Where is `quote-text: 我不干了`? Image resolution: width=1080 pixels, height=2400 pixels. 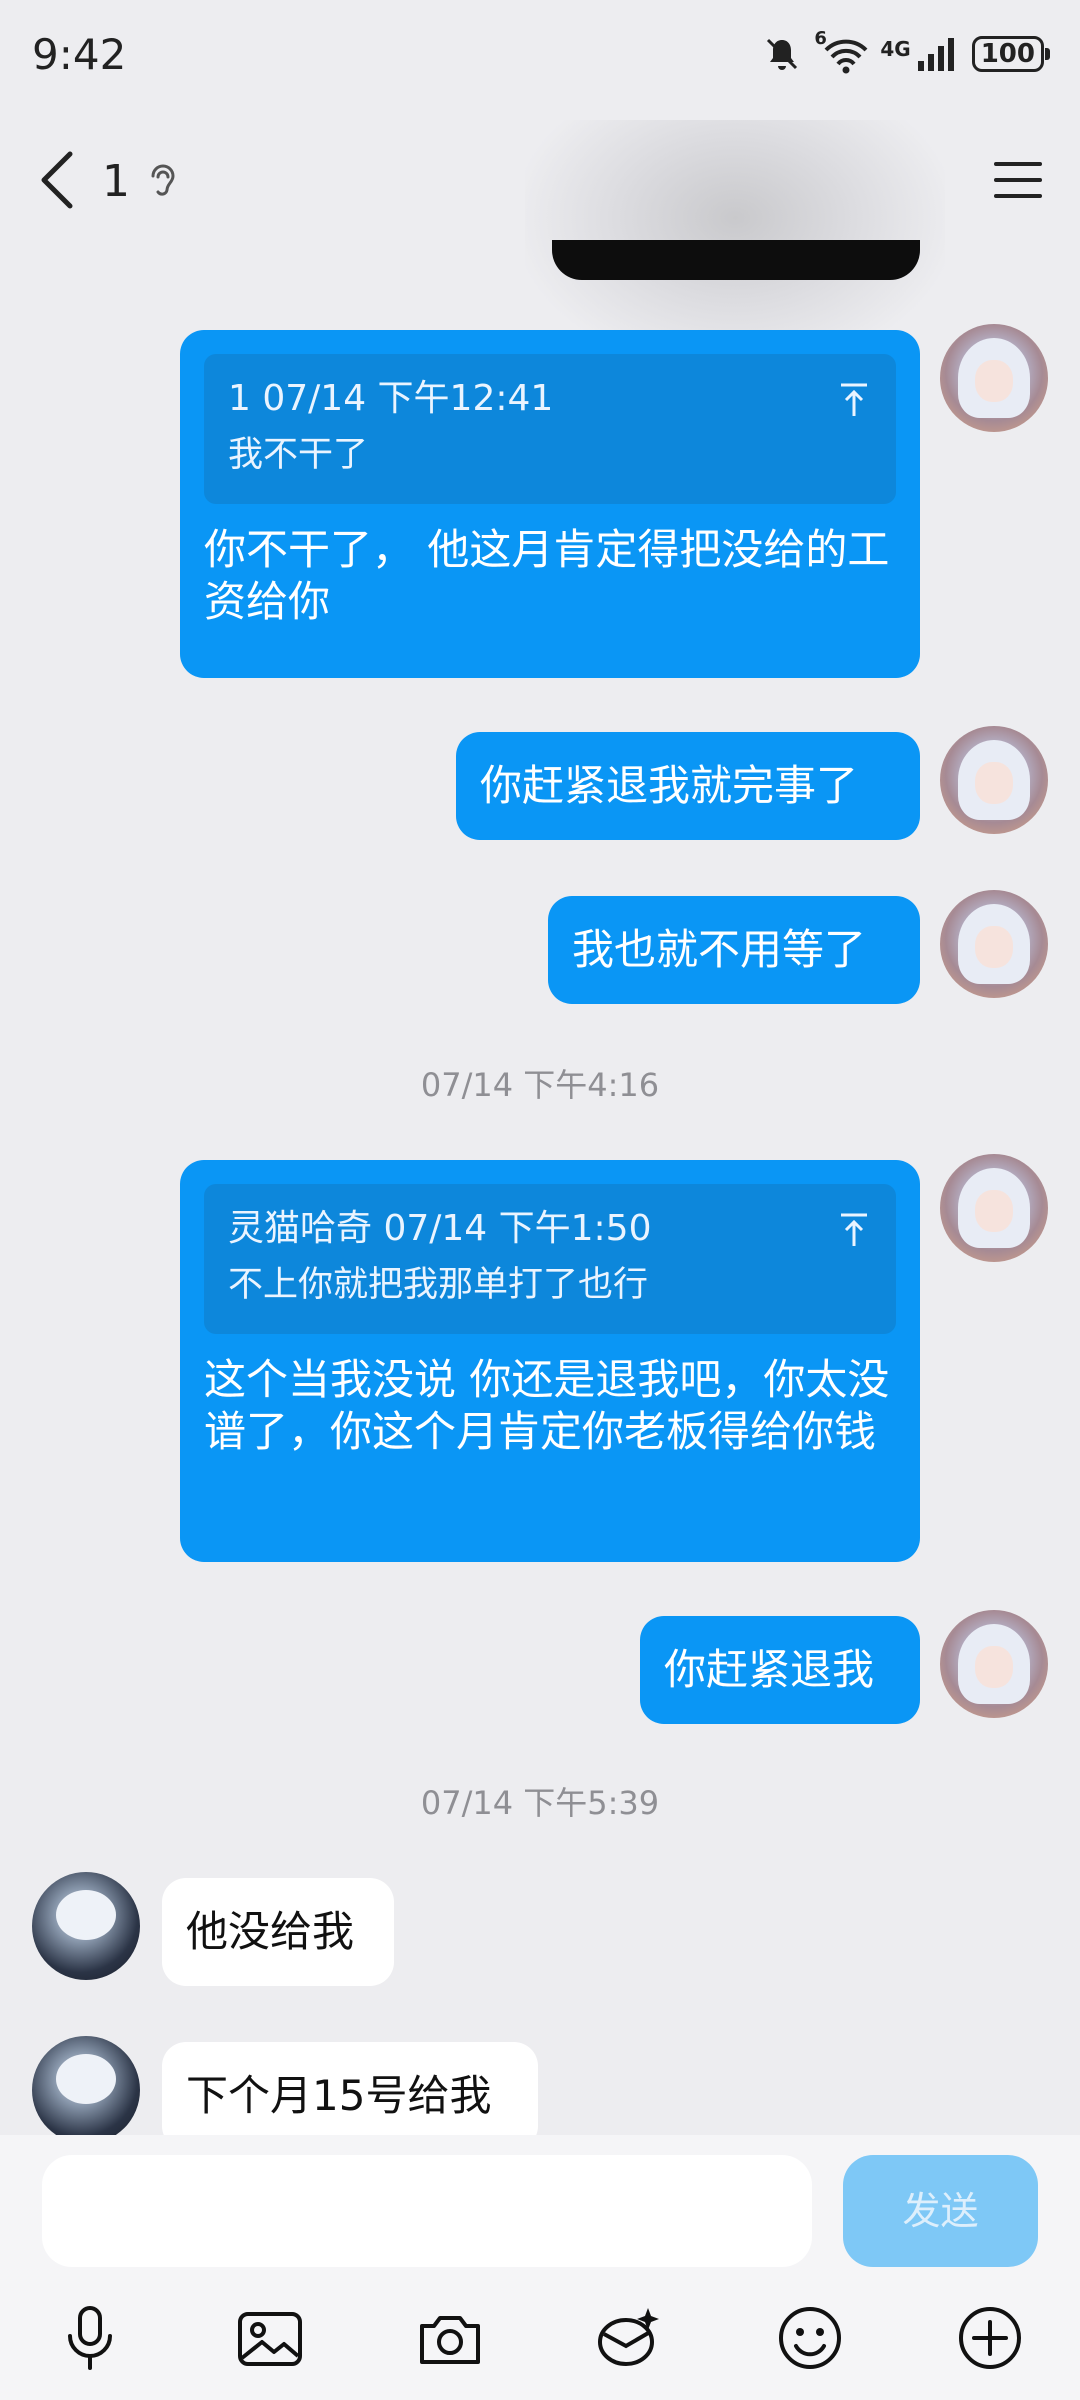
quote-text: 我不干了 is located at coordinates (298, 455).